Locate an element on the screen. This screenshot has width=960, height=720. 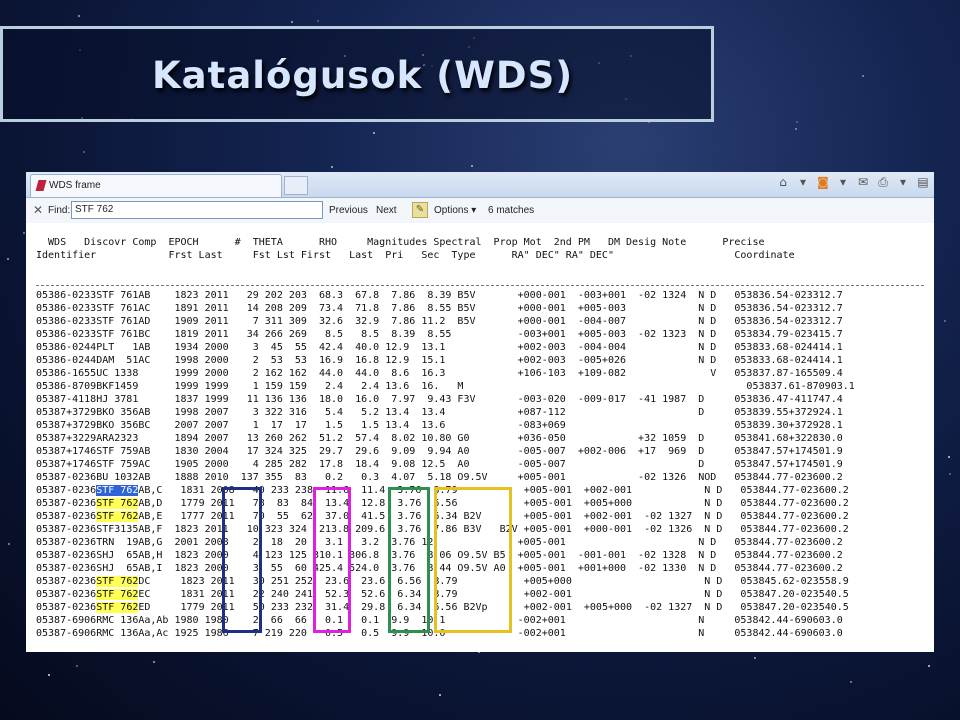
find-label: Find: is located at coordinates (59, 210).